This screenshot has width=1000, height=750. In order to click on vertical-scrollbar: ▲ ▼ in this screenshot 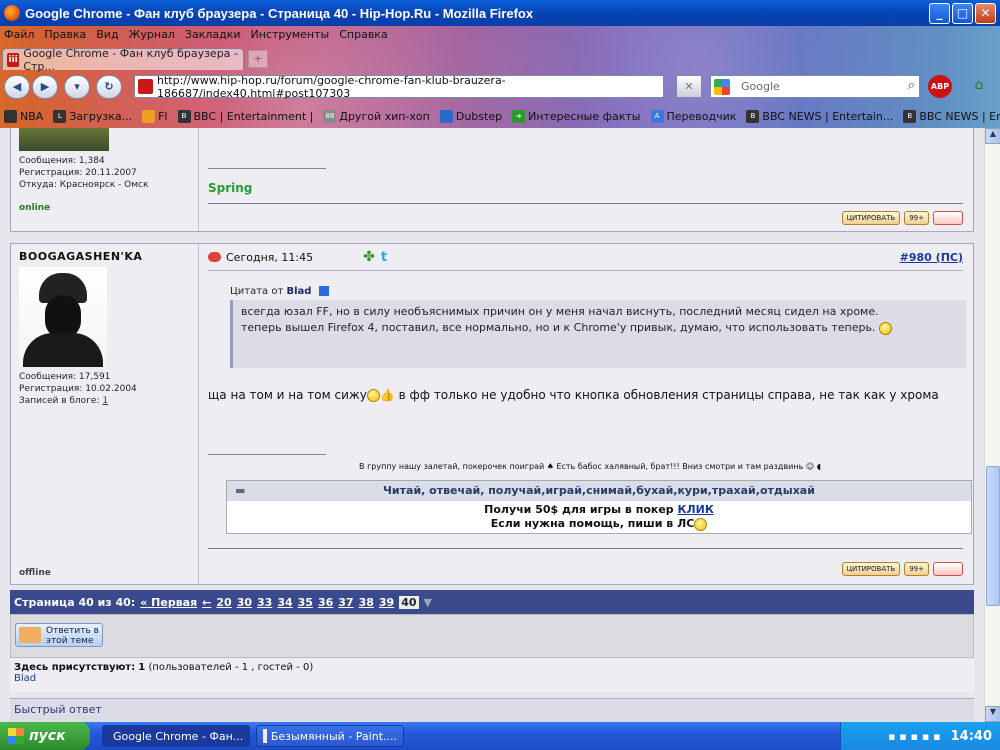, I will do `click(992, 425)`.